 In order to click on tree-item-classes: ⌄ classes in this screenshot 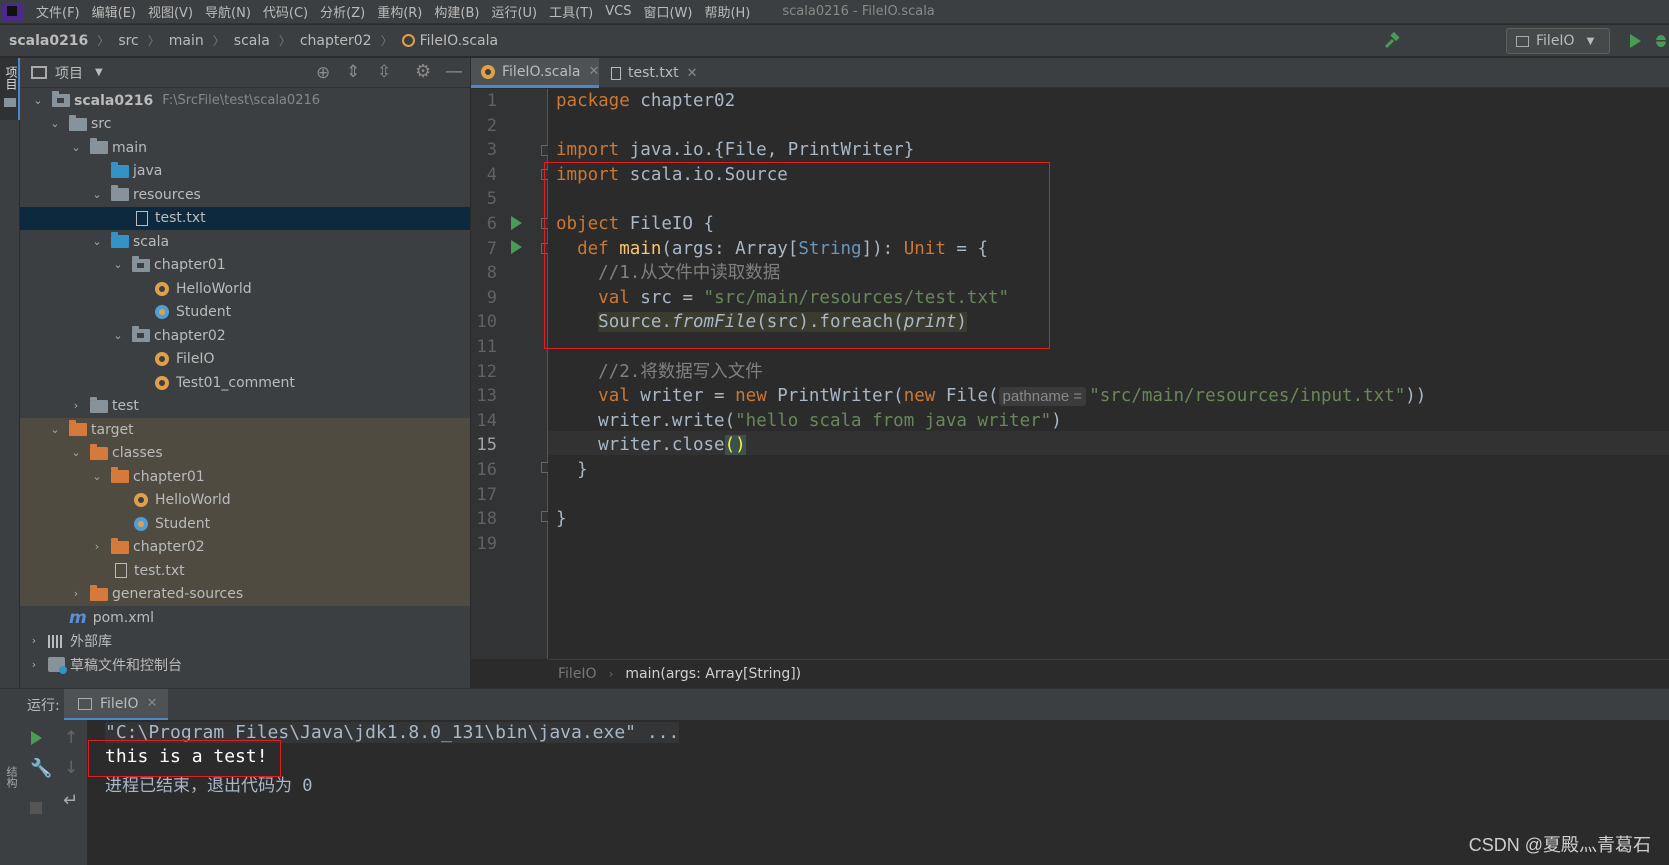, I will do `click(245, 453)`.